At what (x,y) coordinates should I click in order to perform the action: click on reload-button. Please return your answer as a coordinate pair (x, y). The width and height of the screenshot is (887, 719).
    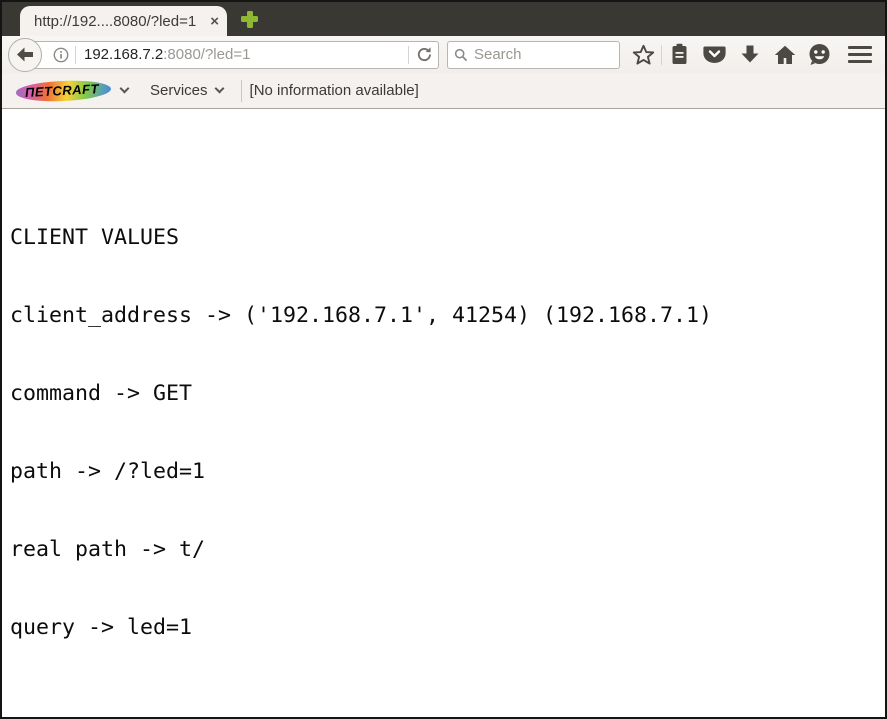
    Looking at the image, I should click on (420, 54).